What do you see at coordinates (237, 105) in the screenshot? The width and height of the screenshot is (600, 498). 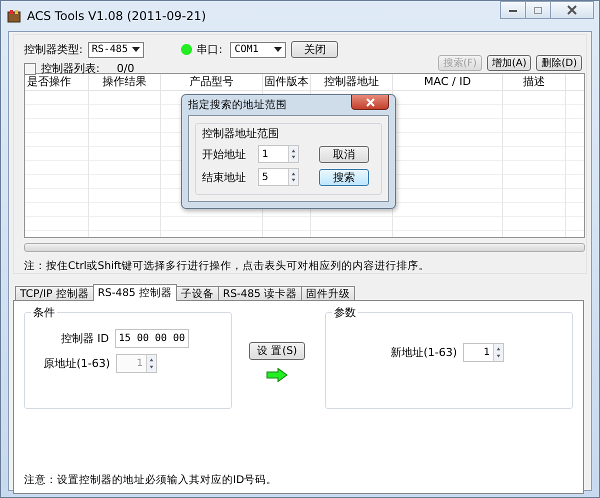 I see `dialog-title: 指定搜索的地址范围` at bounding box center [237, 105].